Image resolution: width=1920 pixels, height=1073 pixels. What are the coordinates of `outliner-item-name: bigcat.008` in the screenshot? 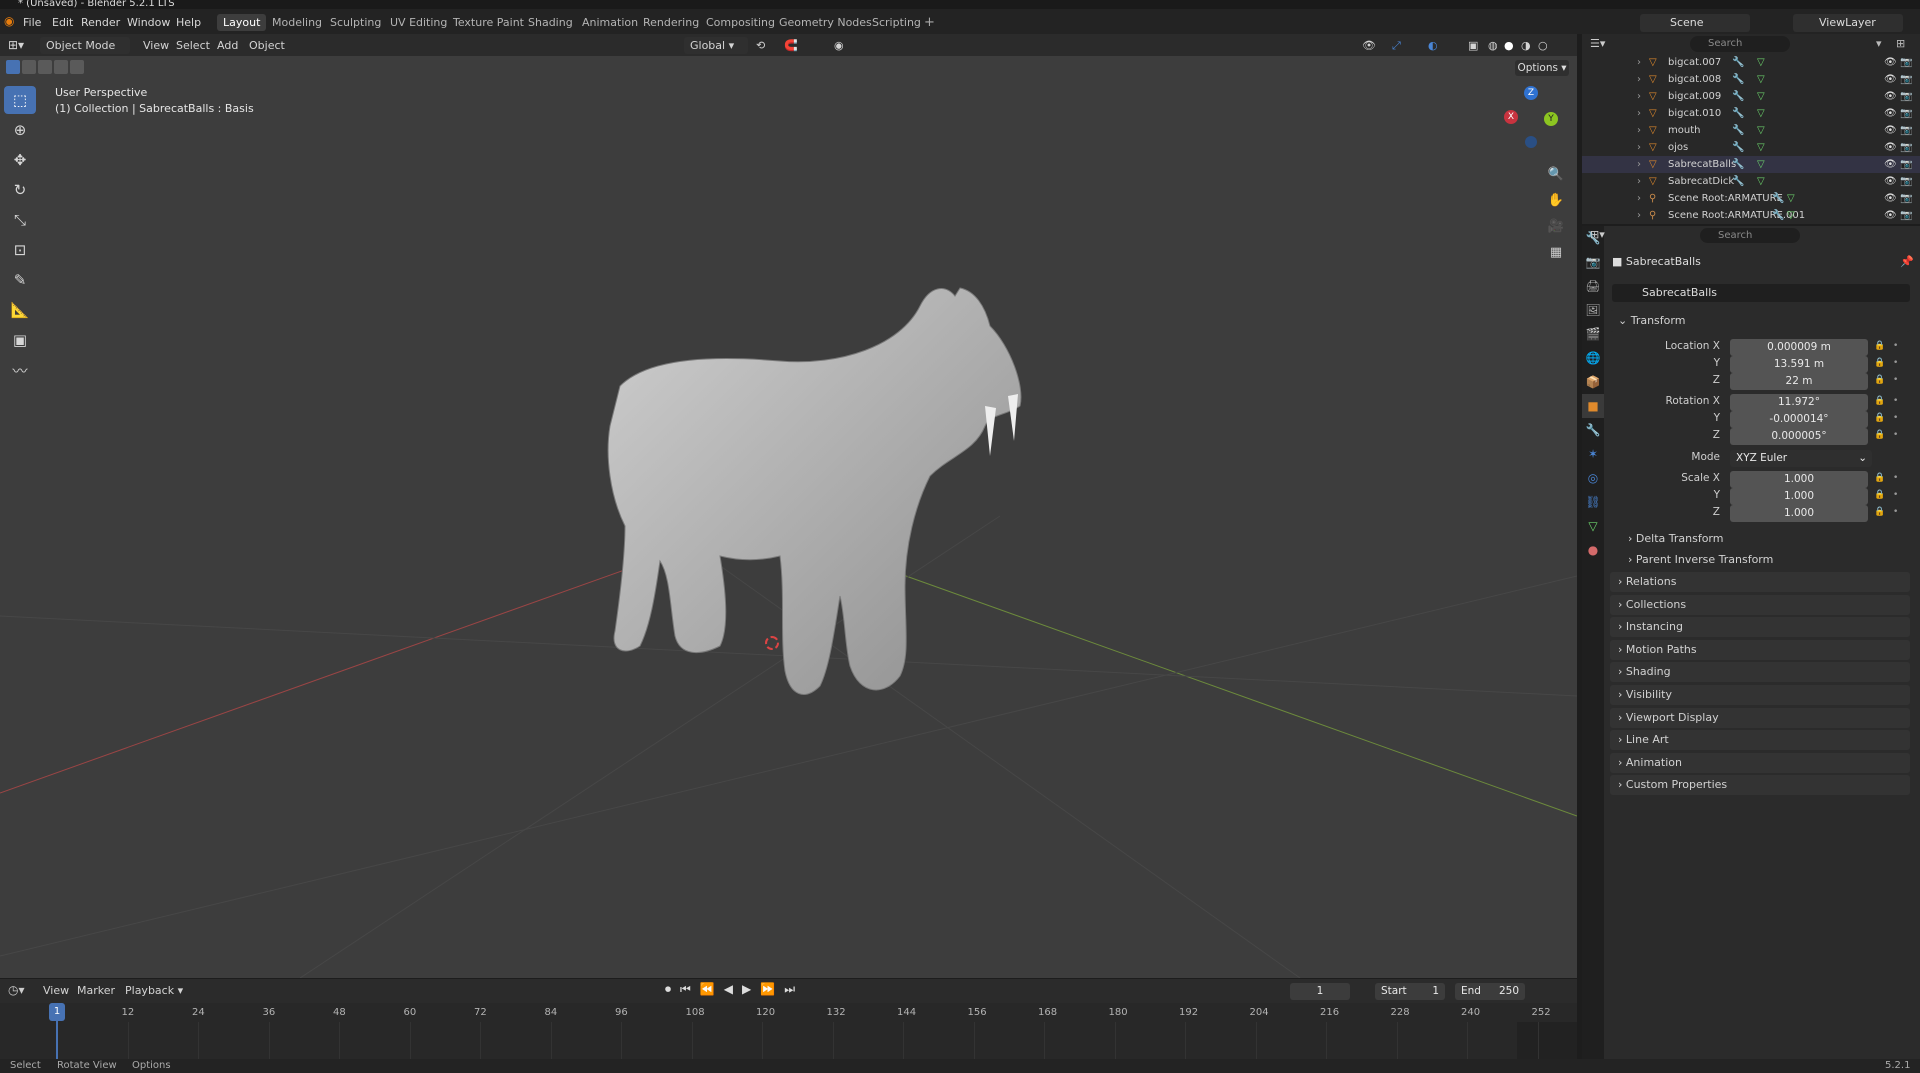 It's located at (1694, 79).